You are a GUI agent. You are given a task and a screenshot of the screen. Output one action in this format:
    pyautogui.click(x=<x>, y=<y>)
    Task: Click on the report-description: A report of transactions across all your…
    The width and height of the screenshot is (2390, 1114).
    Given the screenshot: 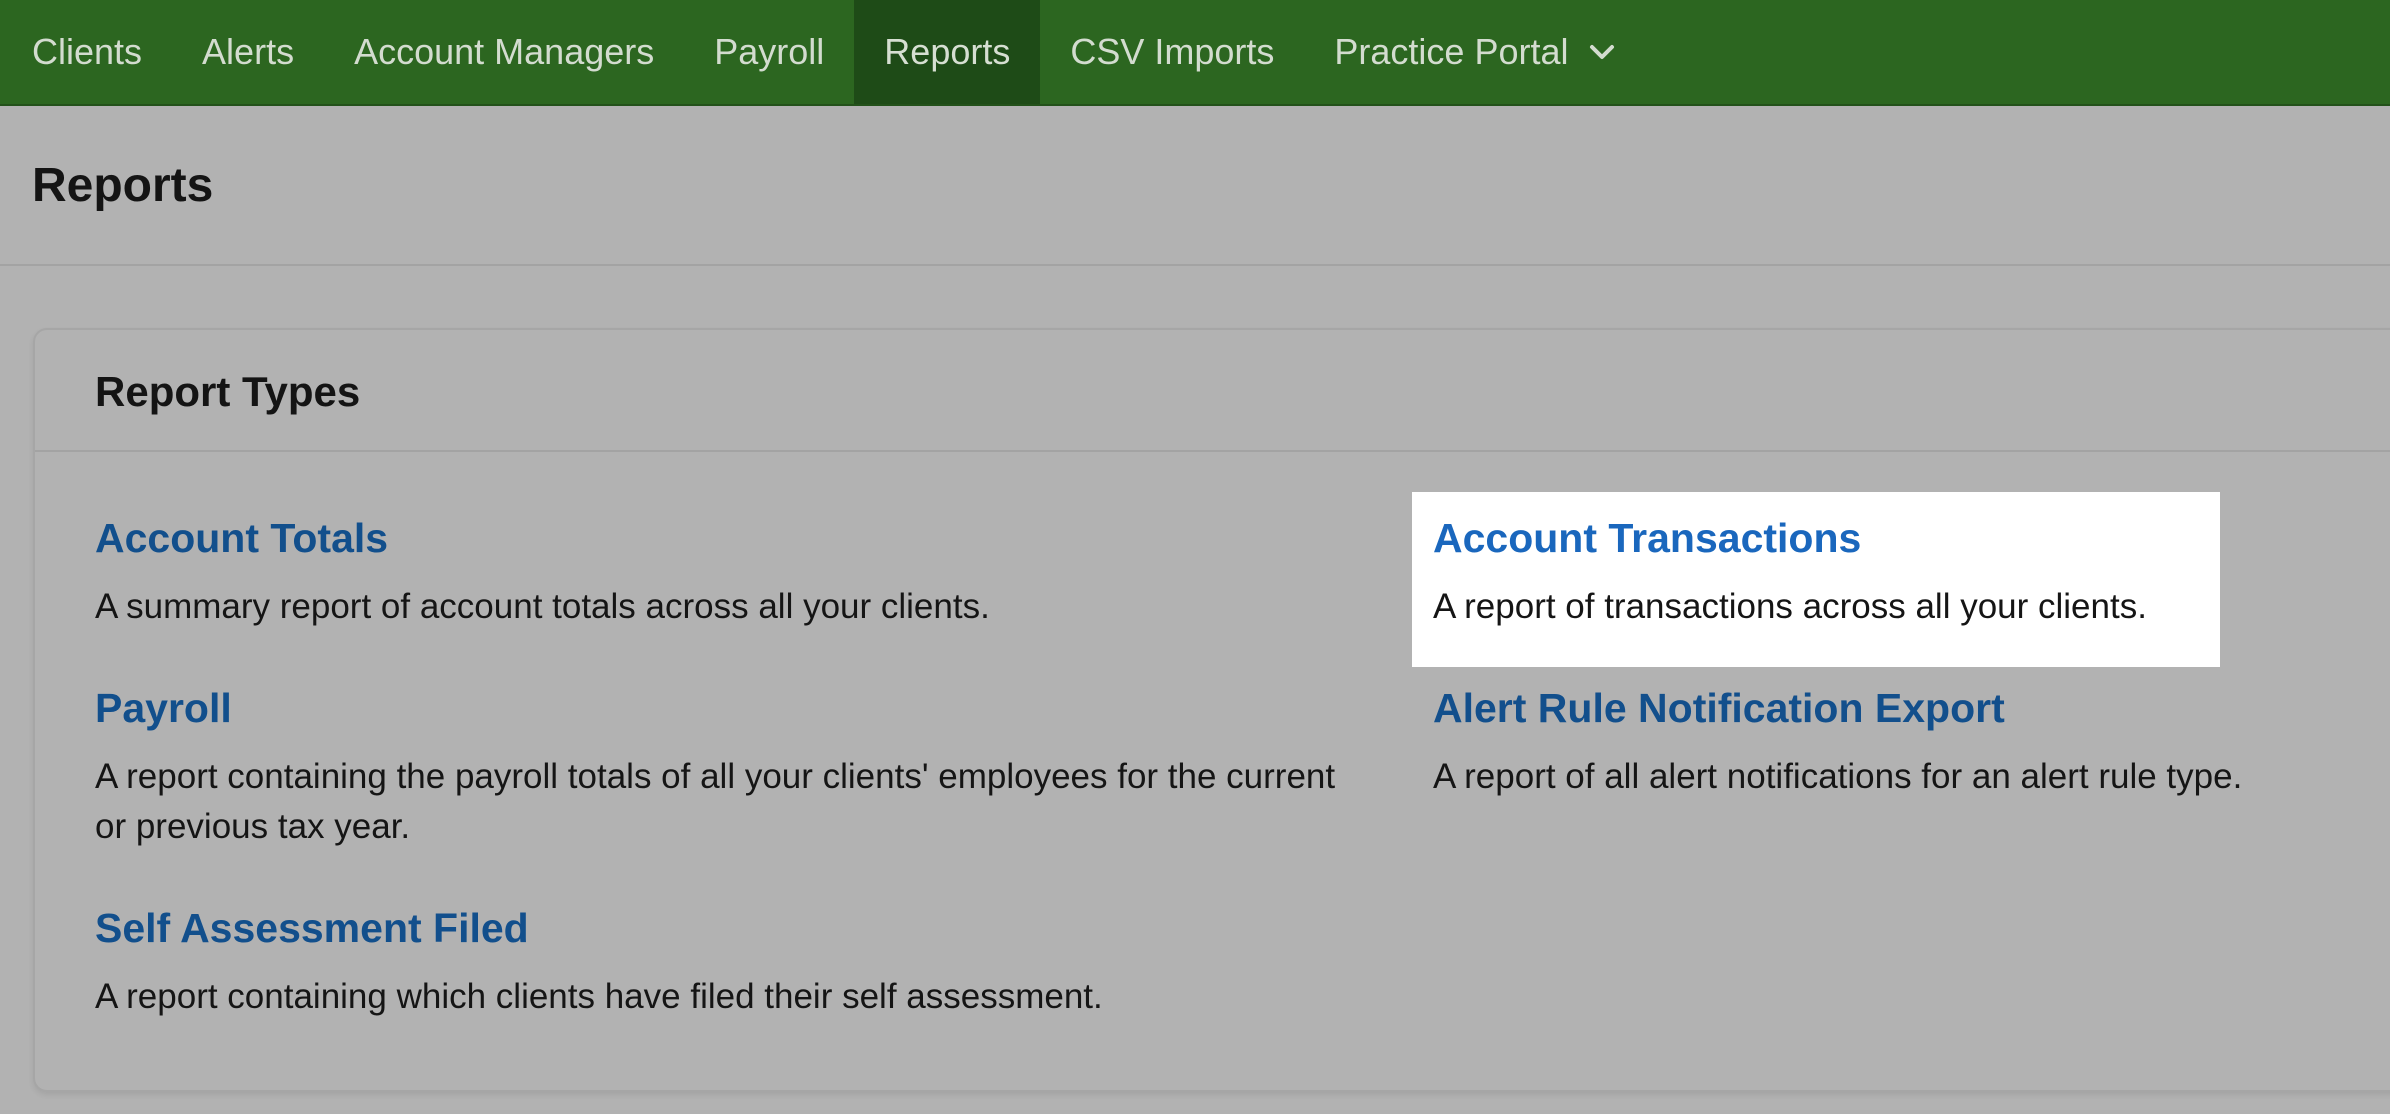 What is the action you would take?
    pyautogui.click(x=1790, y=606)
    